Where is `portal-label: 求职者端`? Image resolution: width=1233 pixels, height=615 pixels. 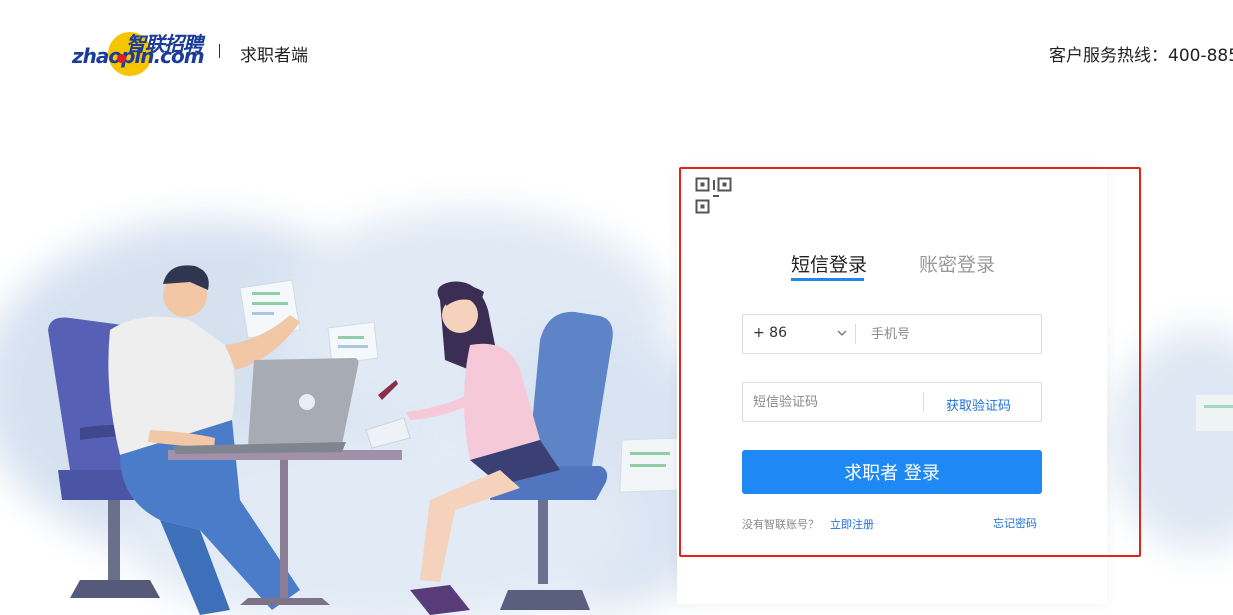
portal-label: 求职者端 is located at coordinates (274, 56).